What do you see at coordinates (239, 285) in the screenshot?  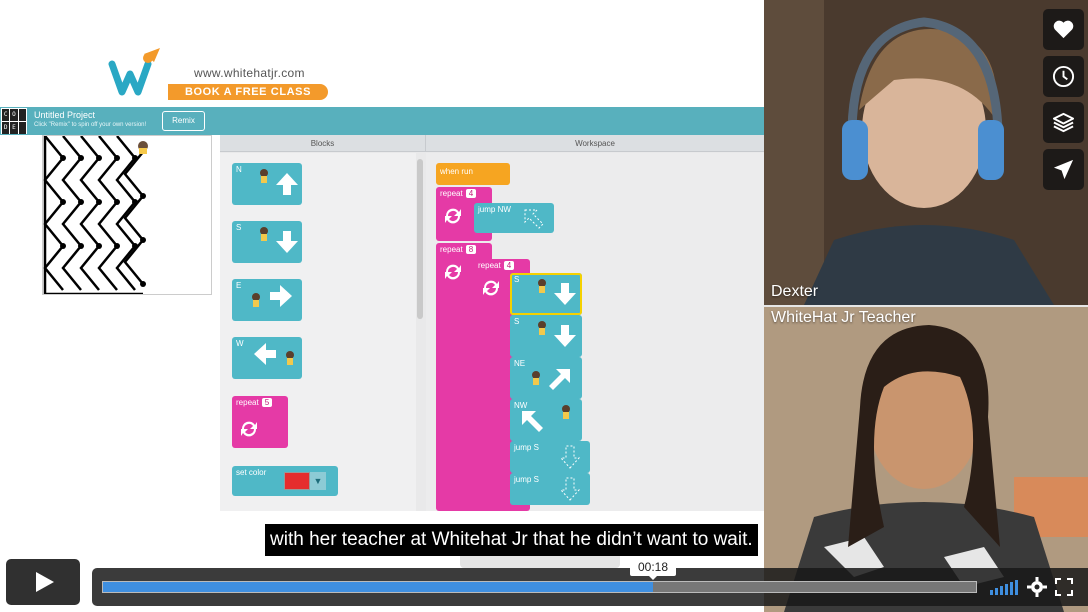 I see `block-label: E` at bounding box center [239, 285].